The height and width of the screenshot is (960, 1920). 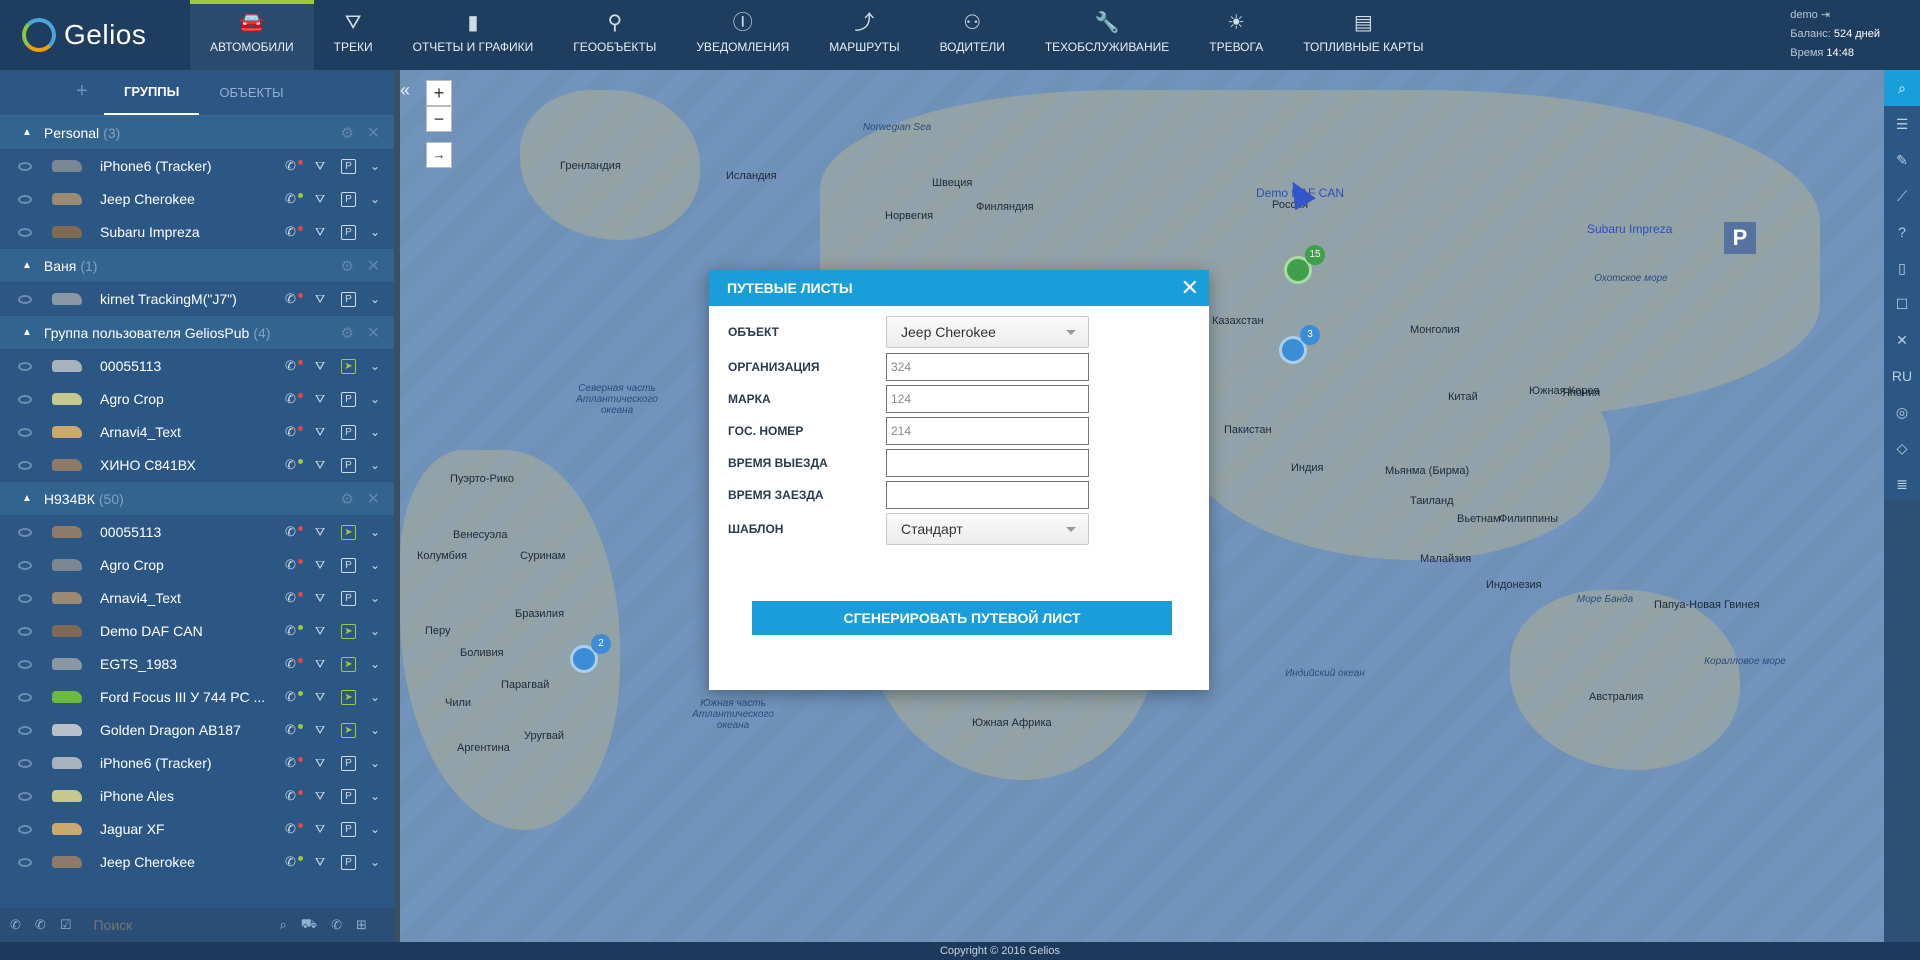 I want to click on list-item: Jeep Cherokee ✆ ⛛ P ⌄, so click(x=197, y=862).